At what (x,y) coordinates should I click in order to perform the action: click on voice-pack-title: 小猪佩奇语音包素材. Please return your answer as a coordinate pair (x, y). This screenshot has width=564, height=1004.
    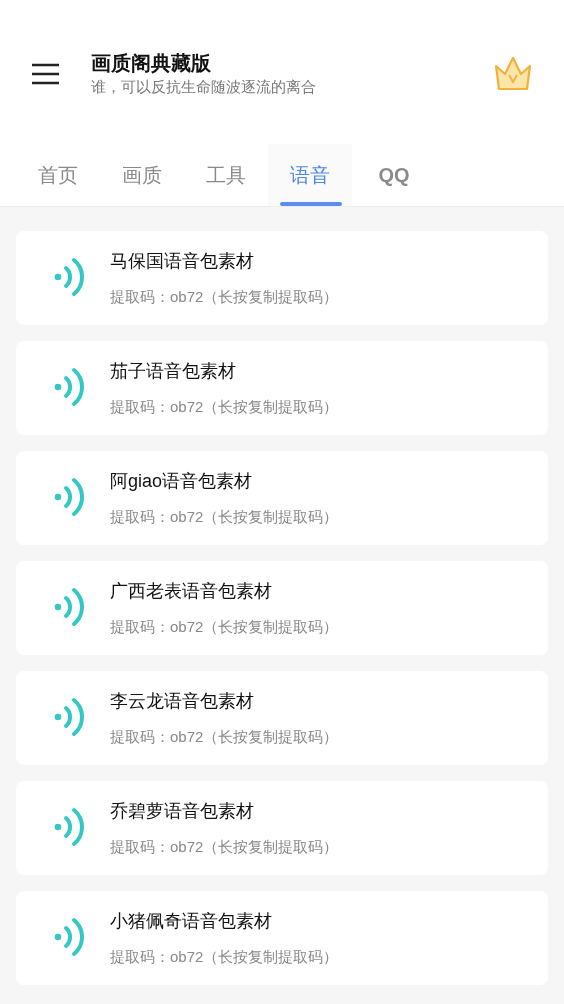
    Looking at the image, I should click on (191, 921).